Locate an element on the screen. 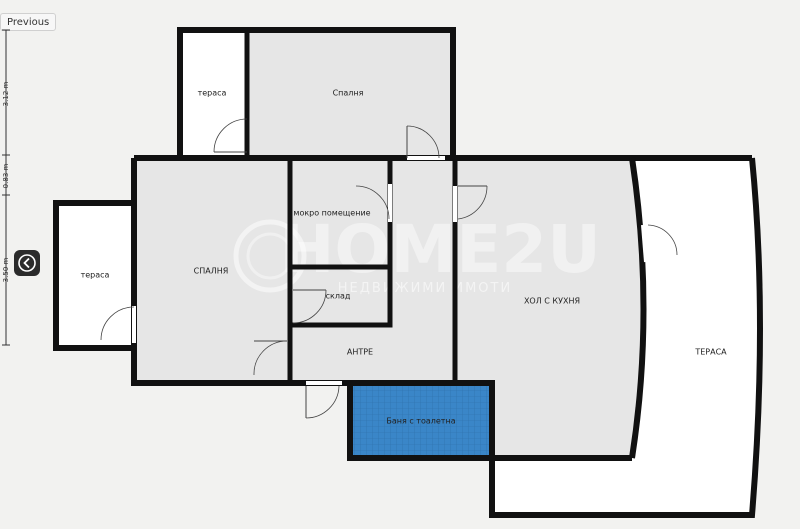 The height and width of the screenshot is (529, 800). room-label-storage: склад is located at coordinates (338, 296).